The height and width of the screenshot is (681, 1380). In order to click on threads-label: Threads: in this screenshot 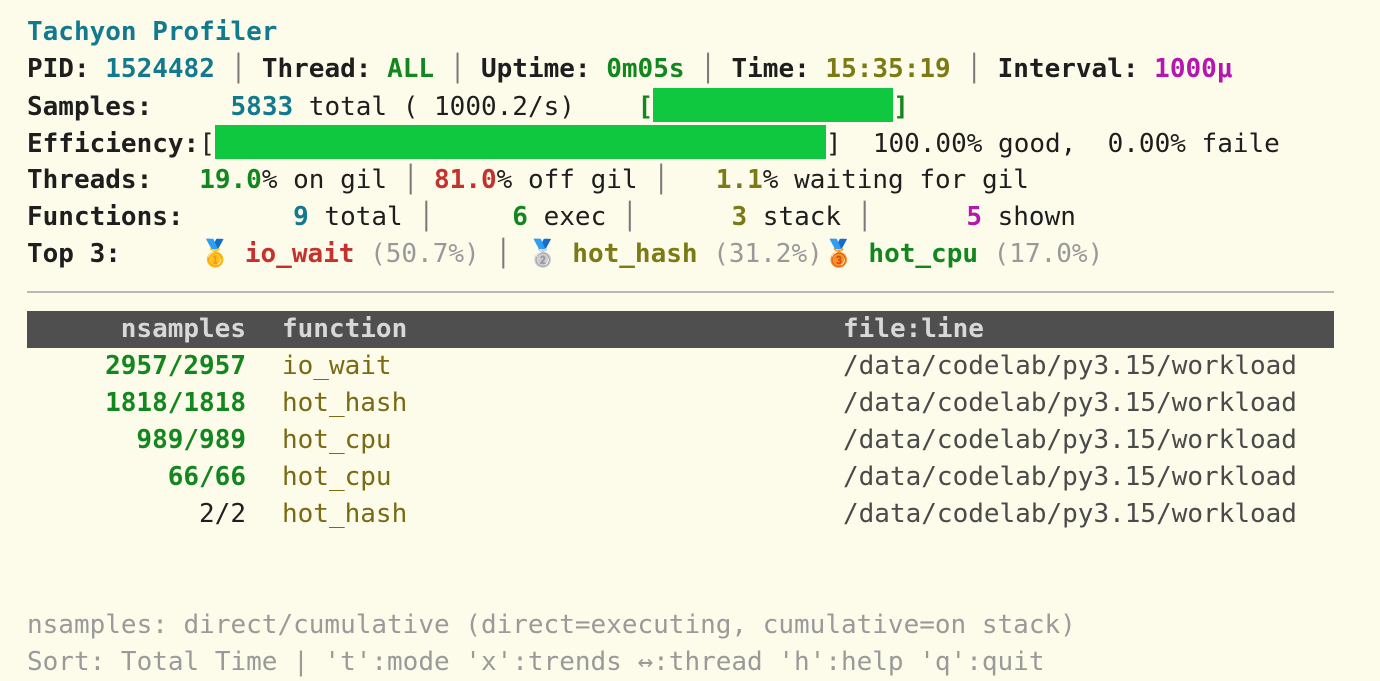, I will do `click(90, 180)`.